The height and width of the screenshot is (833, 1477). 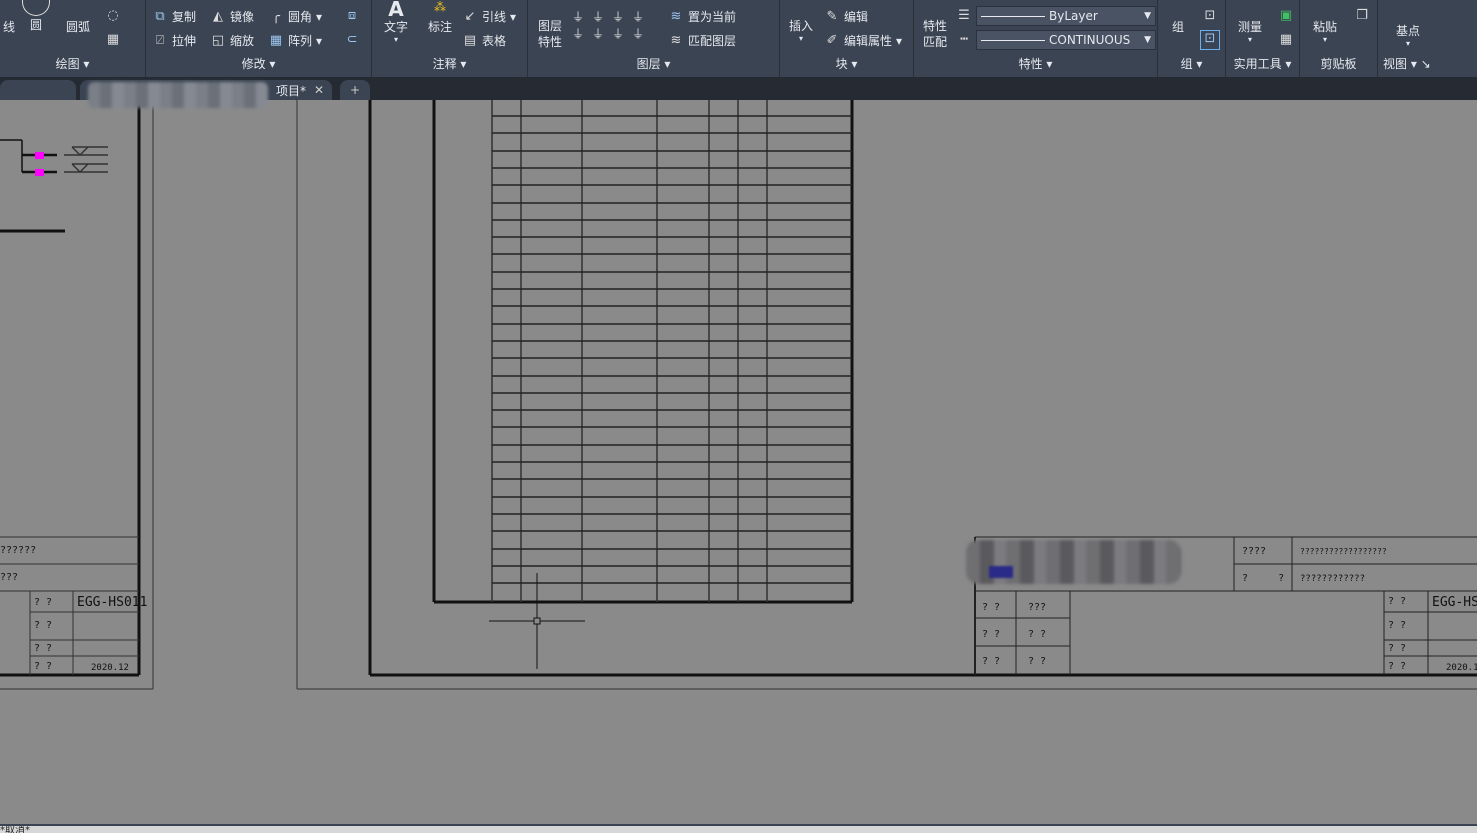 I want to click on group-groups: 组 ⊡ ⊡ 组 ▾, so click(x=1192, y=38).